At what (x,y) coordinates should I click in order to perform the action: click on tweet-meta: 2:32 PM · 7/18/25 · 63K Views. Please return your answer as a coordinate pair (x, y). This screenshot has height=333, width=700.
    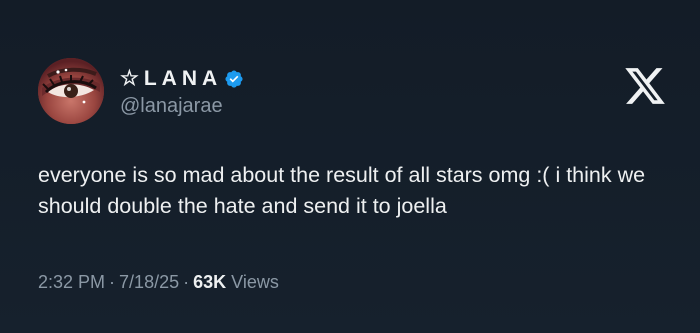
    Looking at the image, I should click on (158, 282).